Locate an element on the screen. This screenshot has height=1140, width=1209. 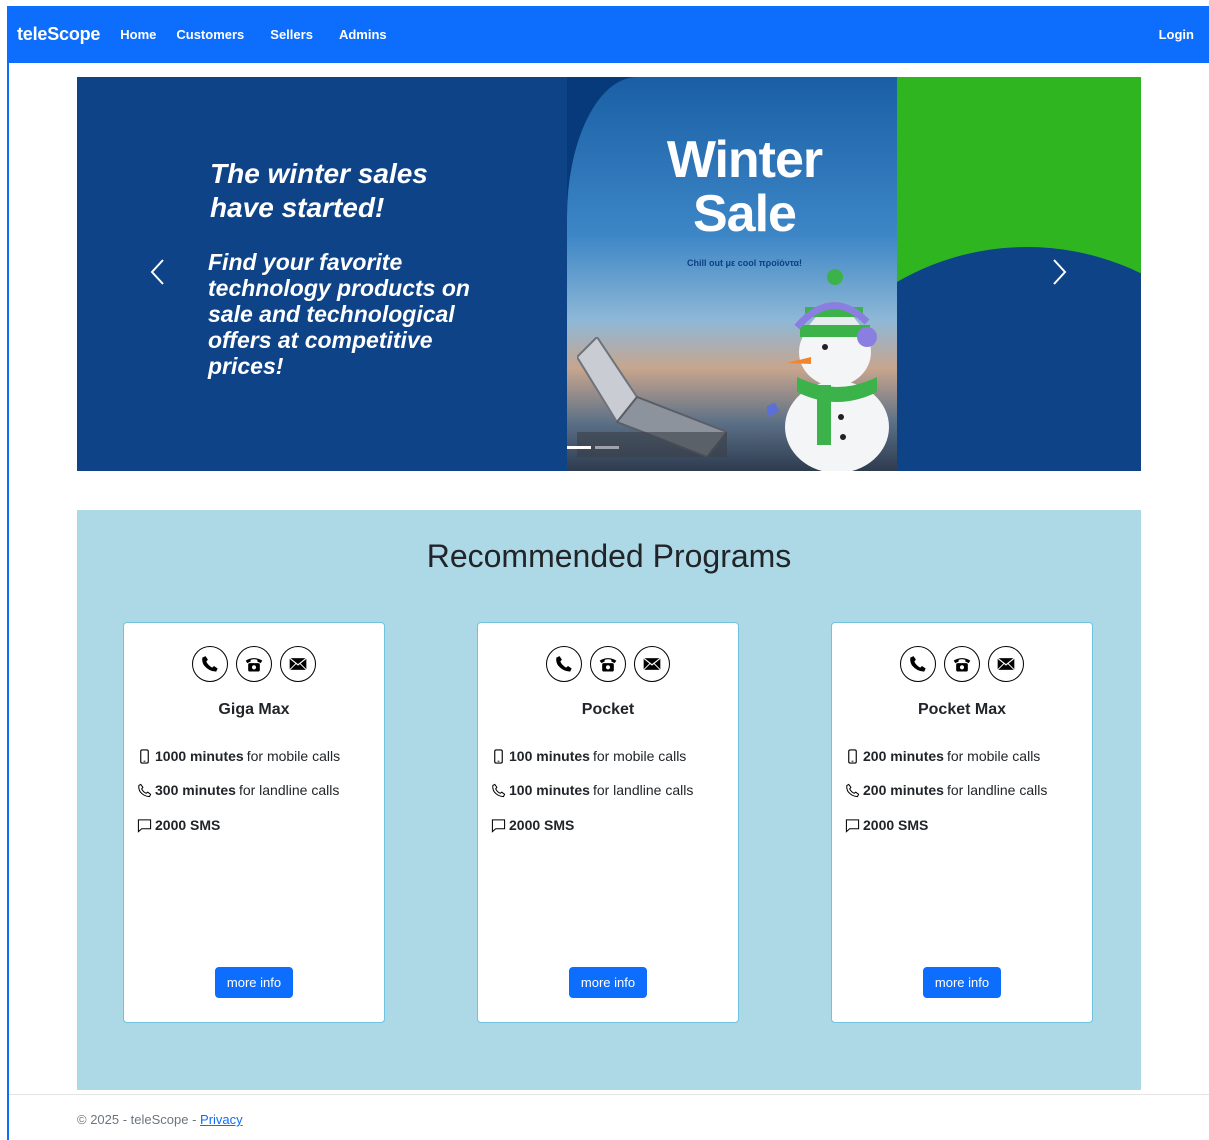
promo-subtitle: Chill out με cool προϊόντα! is located at coordinates (744, 263).